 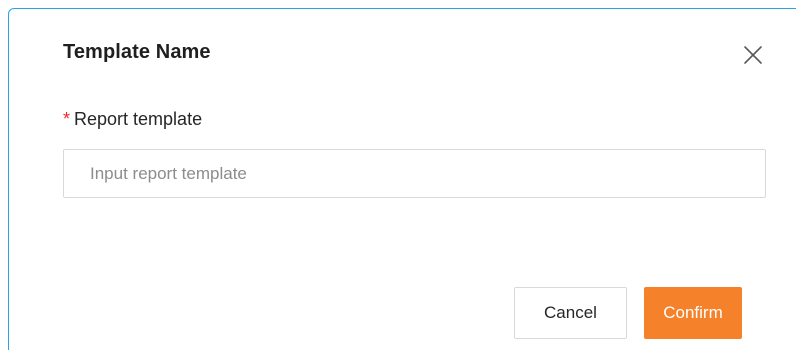 I want to click on dialog-title: Template Name, so click(x=137, y=52).